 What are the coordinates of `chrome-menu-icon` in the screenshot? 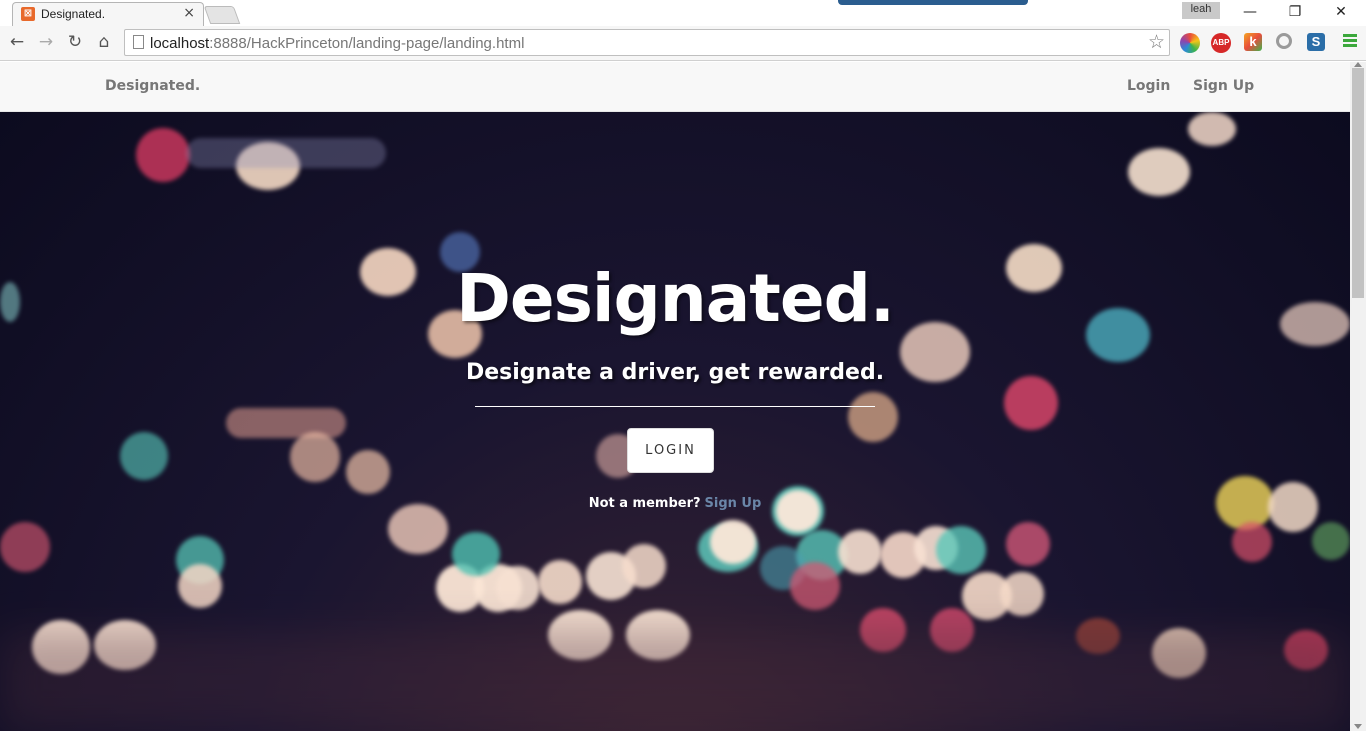 It's located at (1350, 41).